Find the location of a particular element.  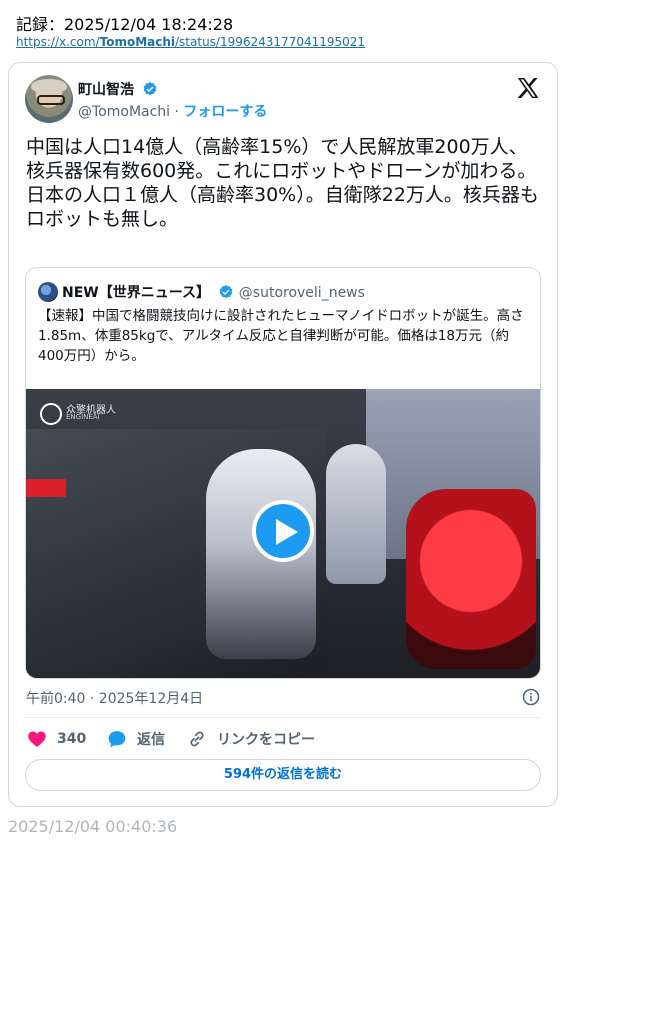

info-icon is located at coordinates (531, 697).